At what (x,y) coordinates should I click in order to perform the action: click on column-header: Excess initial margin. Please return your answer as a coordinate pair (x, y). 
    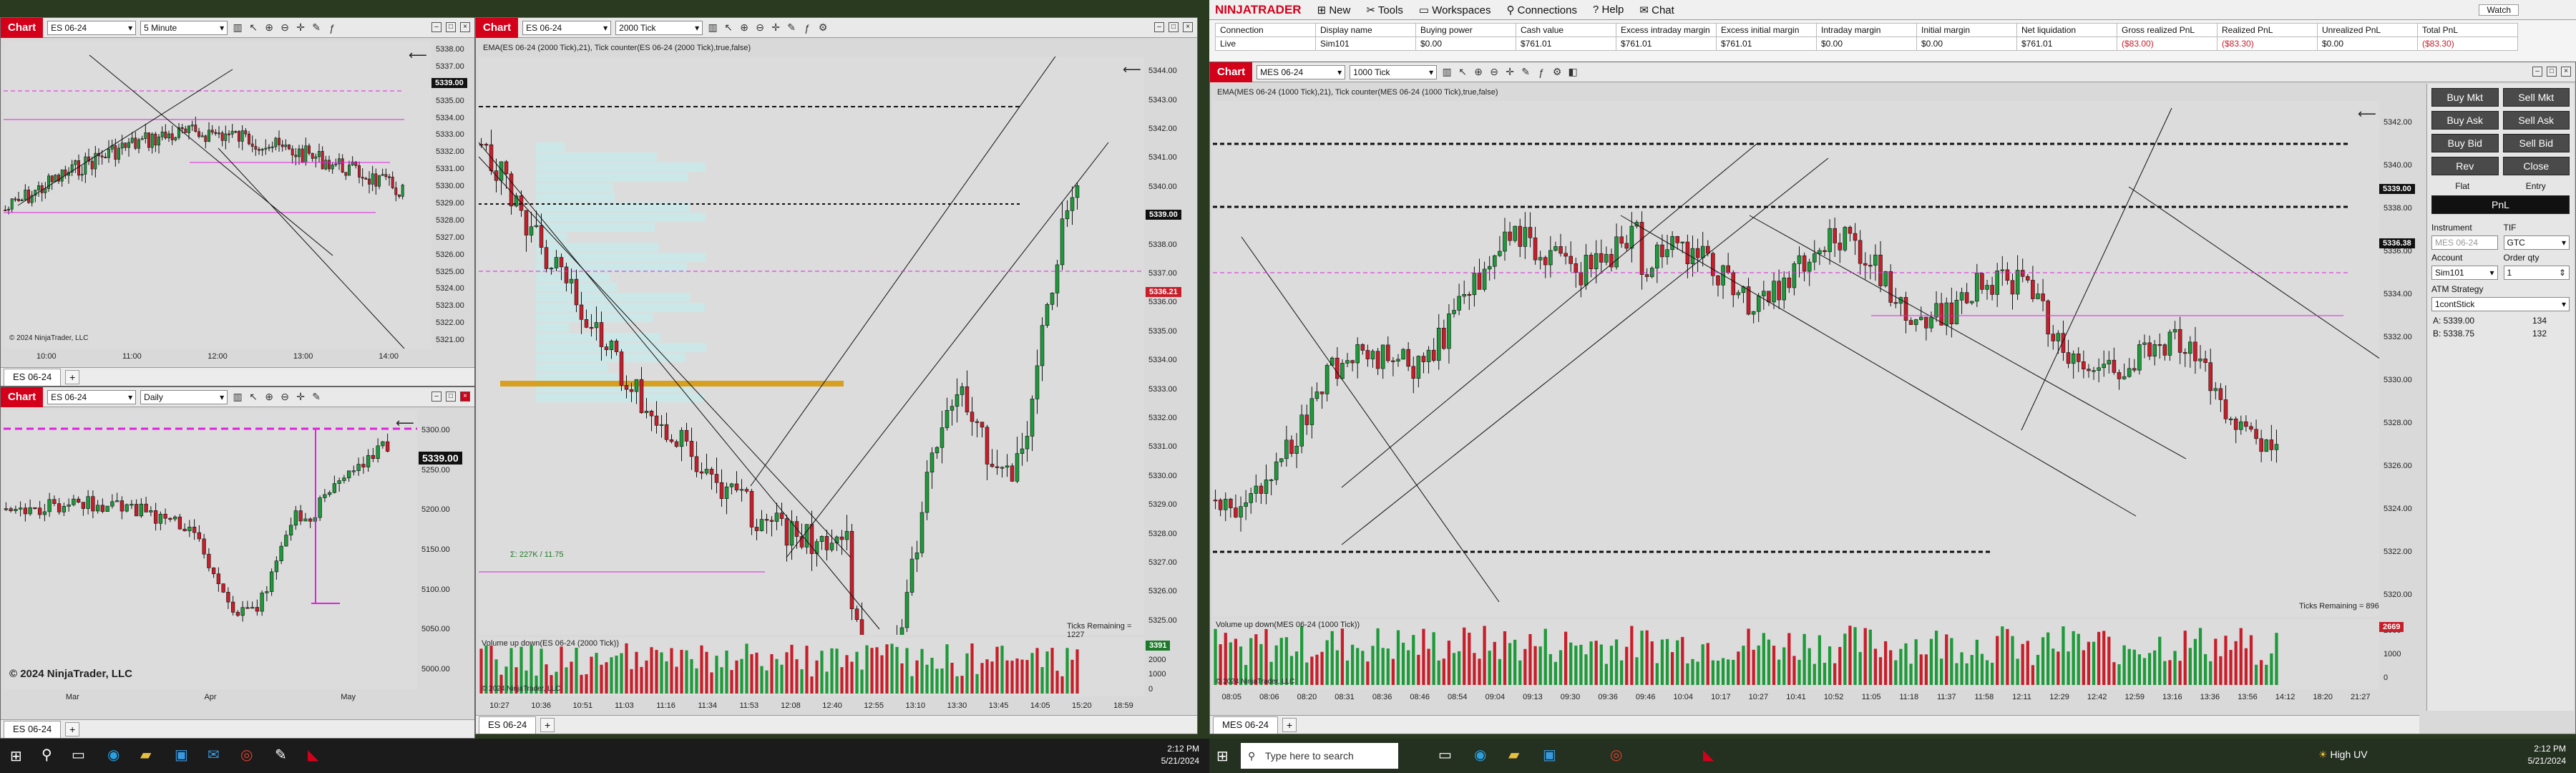
    Looking at the image, I should click on (1766, 30).